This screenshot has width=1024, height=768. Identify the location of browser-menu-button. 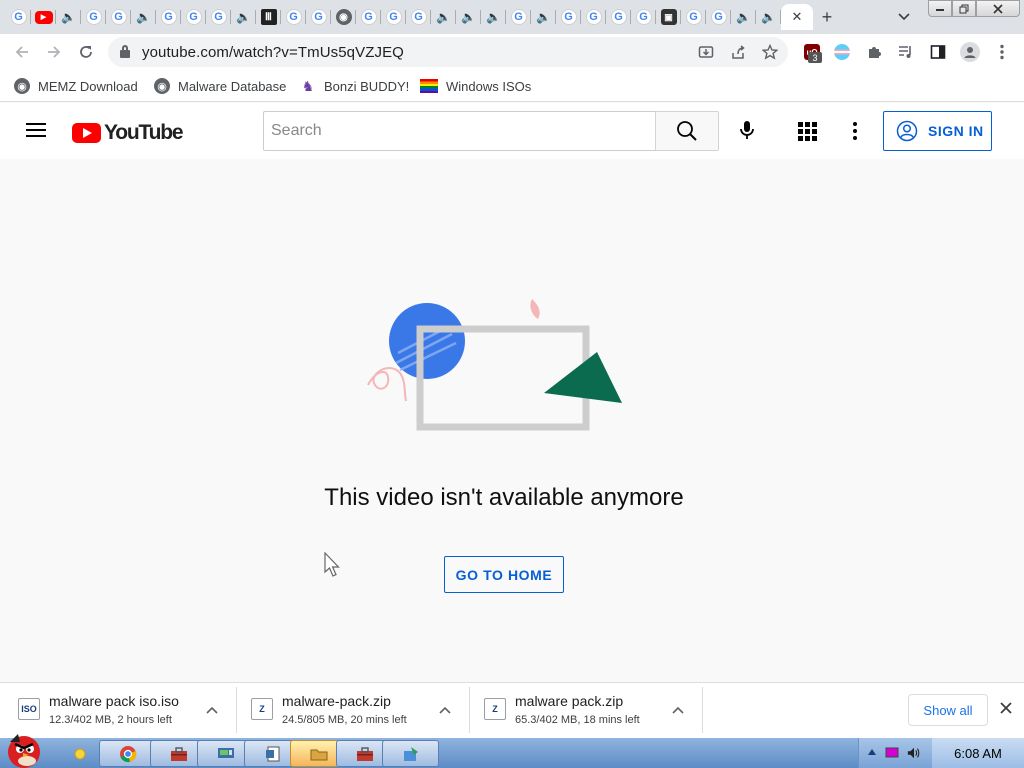
(1002, 52).